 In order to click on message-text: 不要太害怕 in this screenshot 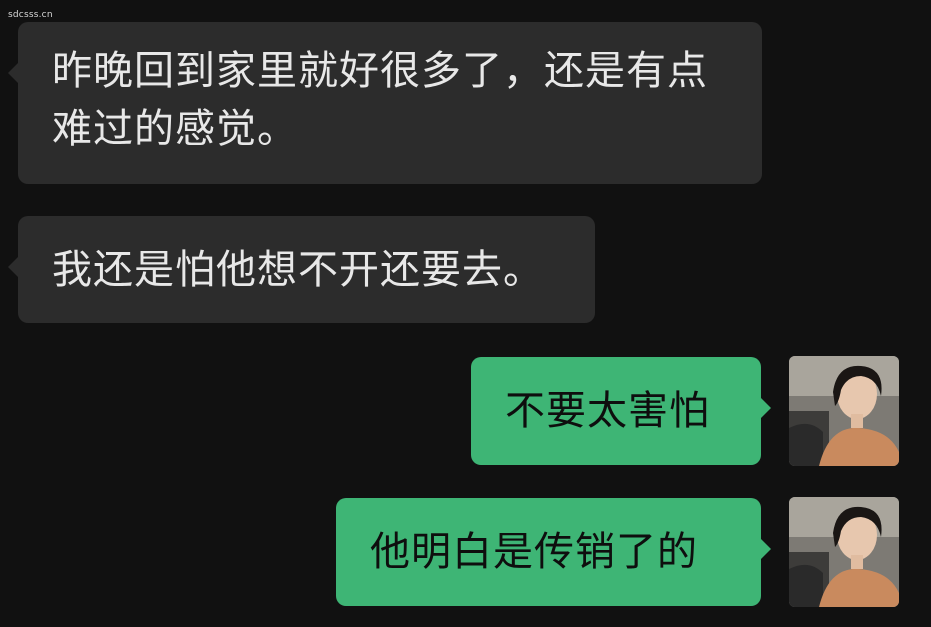, I will do `click(607, 411)`.